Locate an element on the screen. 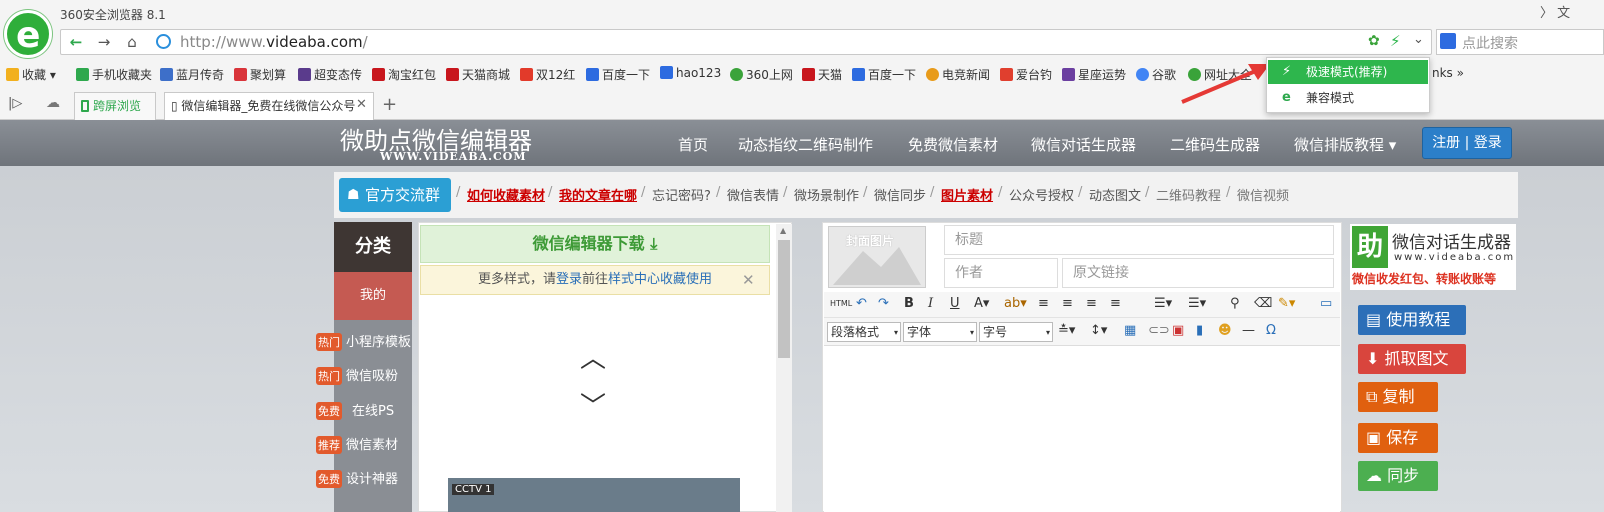  align-center-icon: ≡ is located at coordinates (1067, 303).